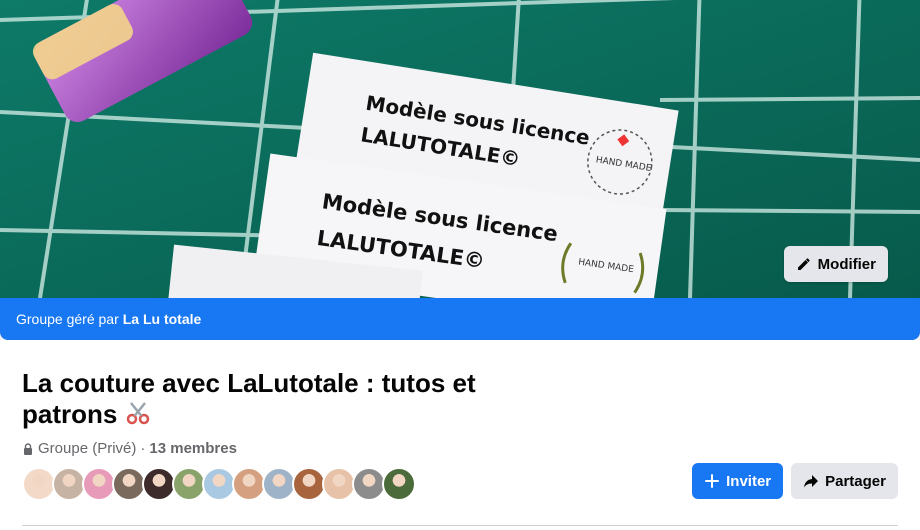 The height and width of the screenshot is (530, 920). Describe the element at coordinates (460, 319) in the screenshot. I see `managed-by-banner: Groupe géré par La Lu totale` at that location.